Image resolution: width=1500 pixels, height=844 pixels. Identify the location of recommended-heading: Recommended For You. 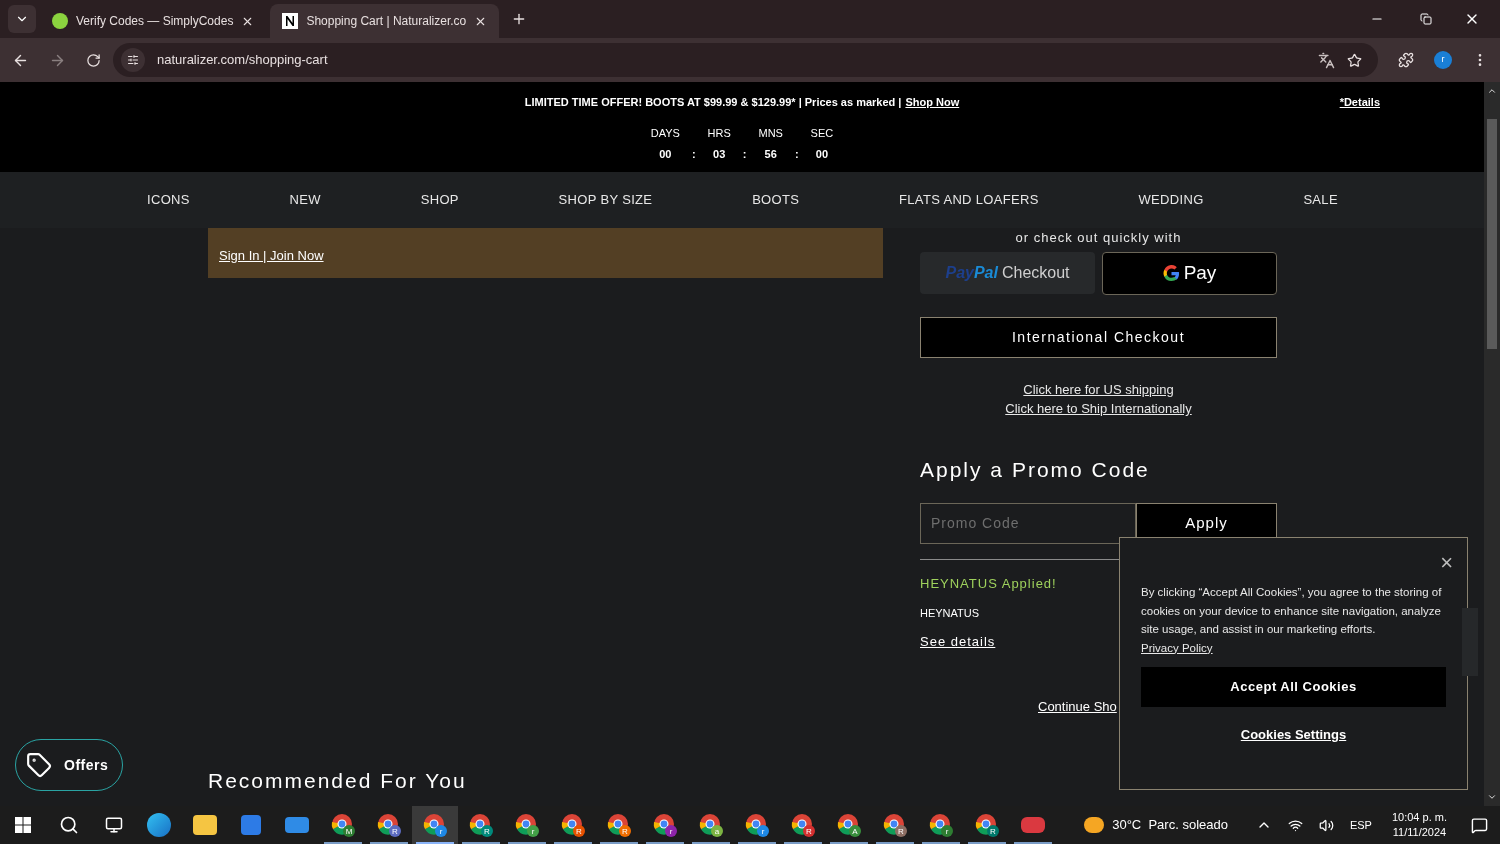
(338, 780).